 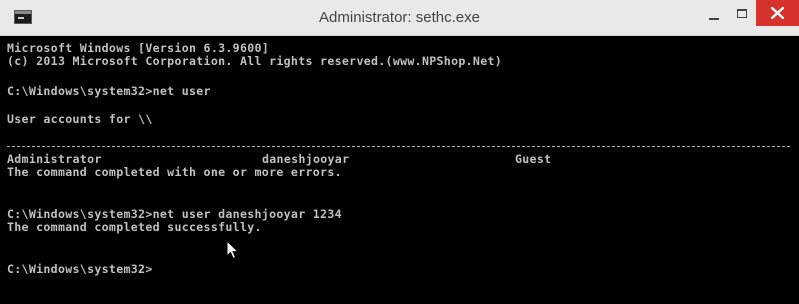 I want to click on result-line-success: The command completed successfully., so click(x=134, y=227).